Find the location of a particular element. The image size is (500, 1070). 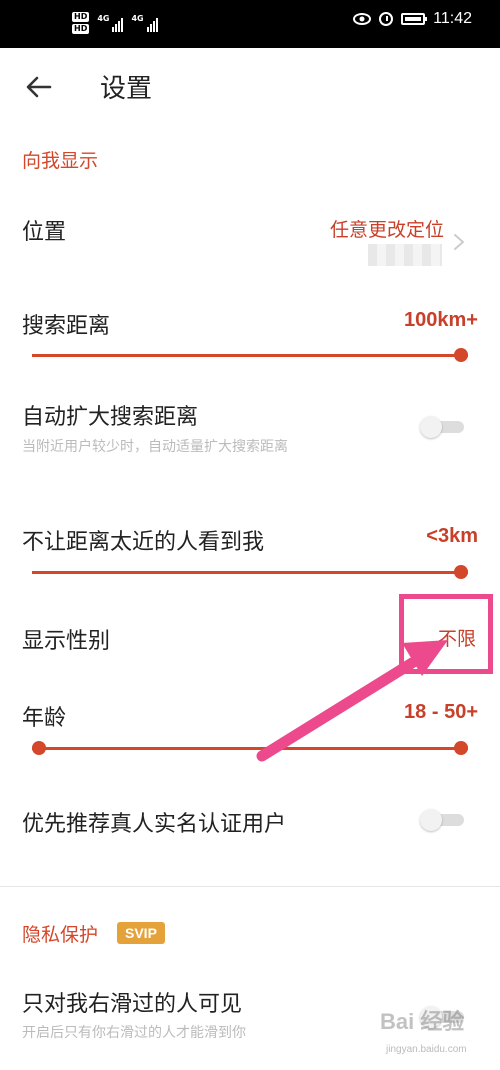

status-left: HD HD 4G 4G is located at coordinates (115, 23).